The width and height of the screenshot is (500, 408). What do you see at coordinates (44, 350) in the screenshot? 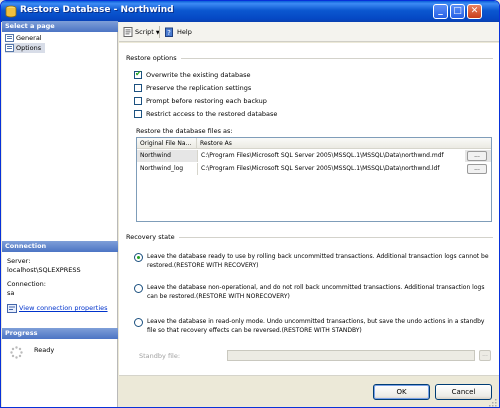
I see `progress-status: Ready` at bounding box center [44, 350].